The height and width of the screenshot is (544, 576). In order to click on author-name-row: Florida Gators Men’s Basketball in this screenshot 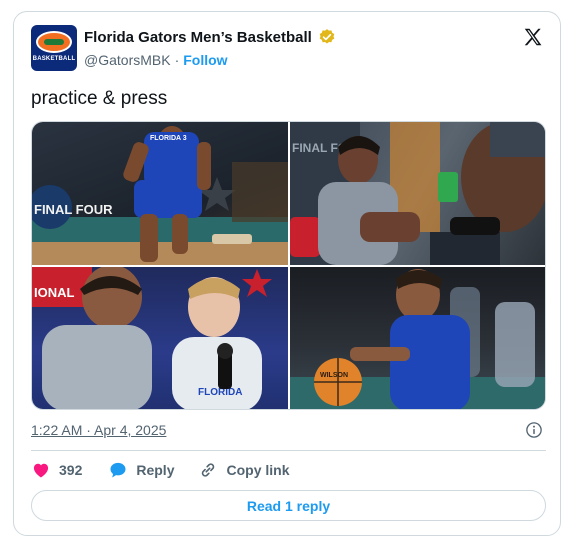, I will do `click(210, 37)`.